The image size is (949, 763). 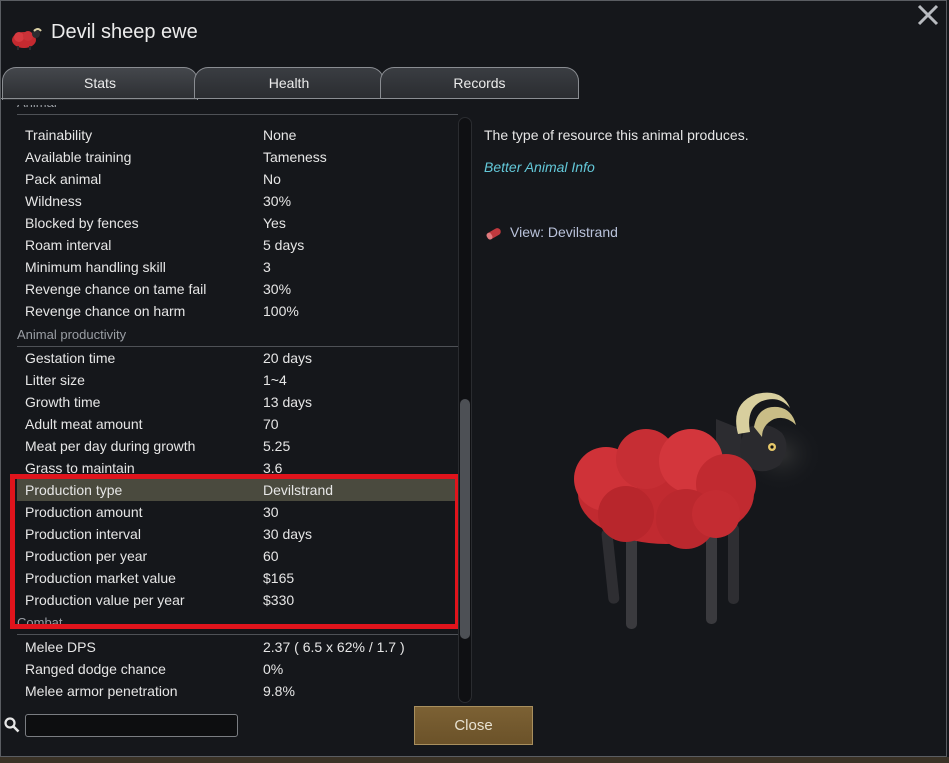 I want to click on stat-label: Minimum handling skill, so click(x=95, y=267).